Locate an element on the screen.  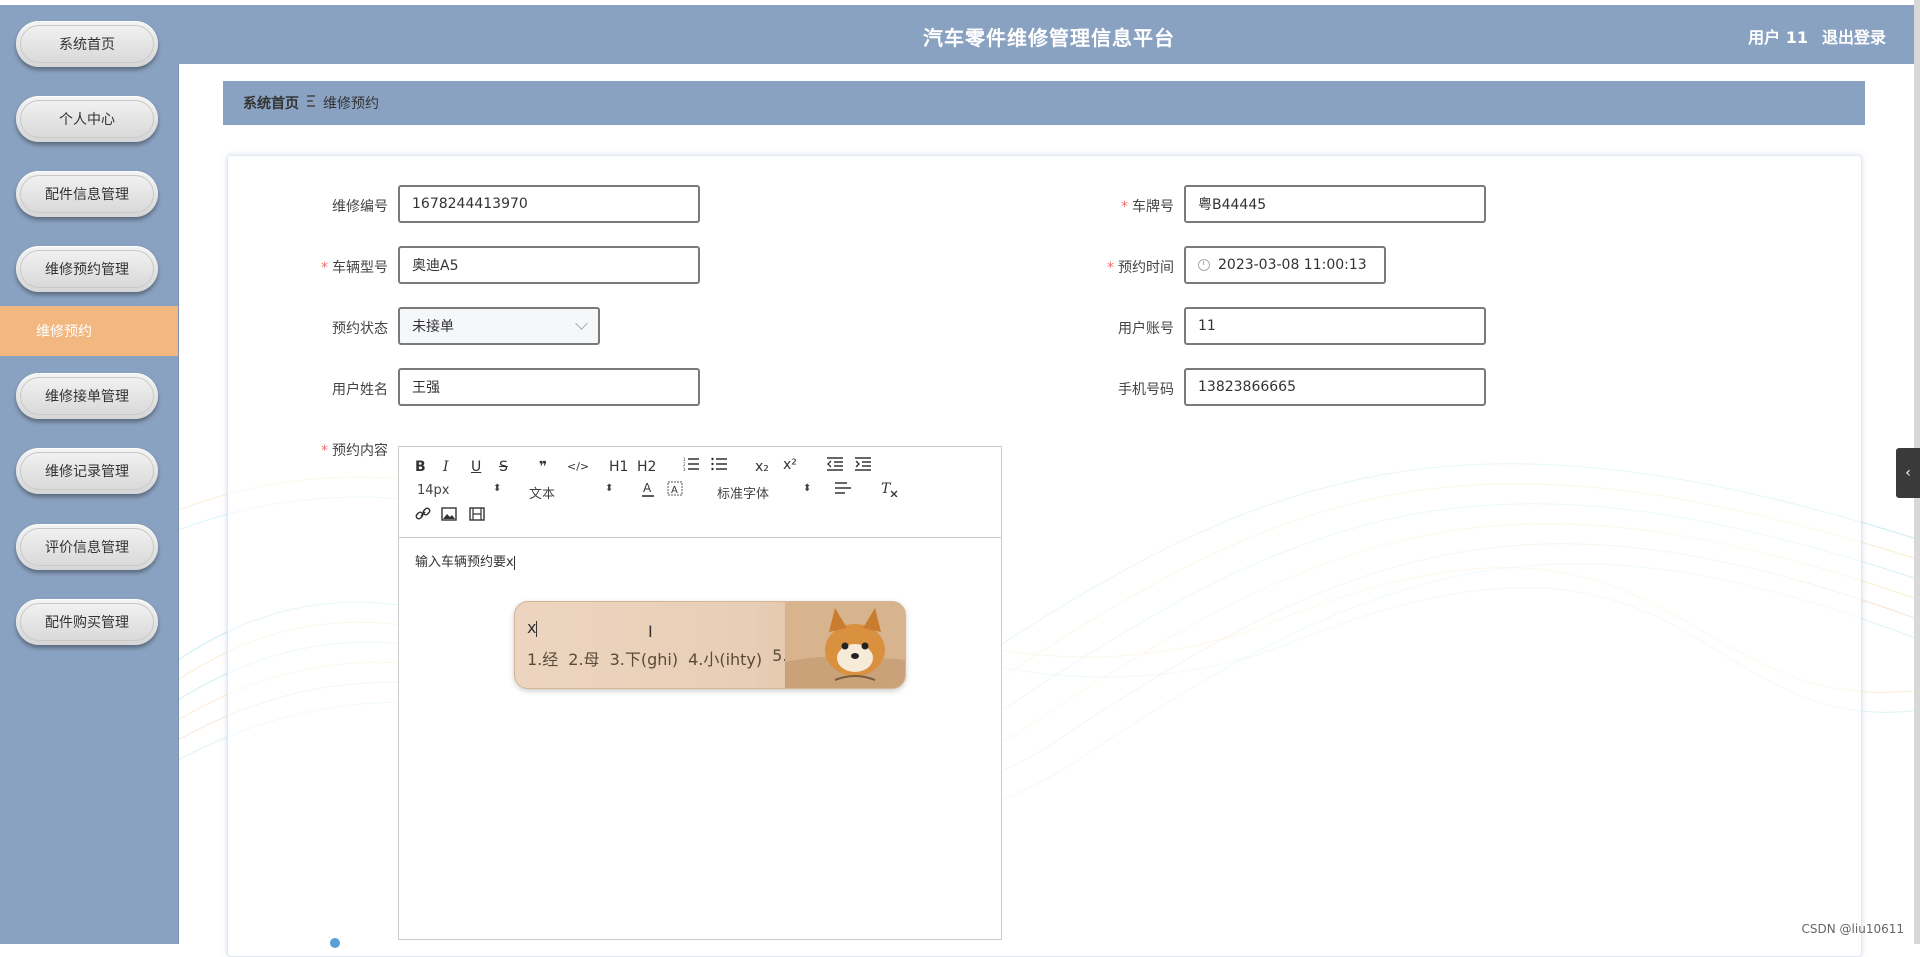
h1-button: H1 is located at coordinates (618, 467).